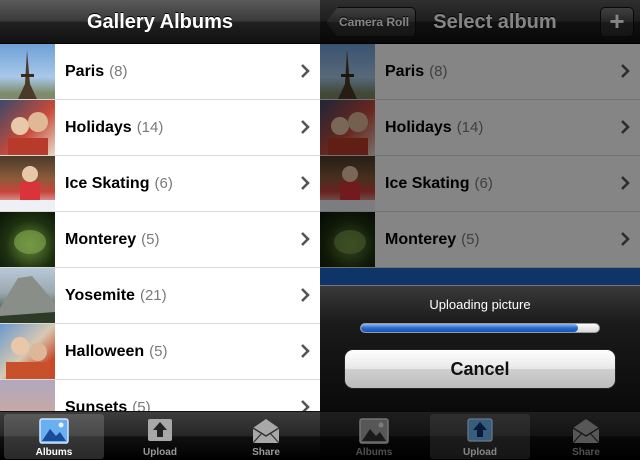  I want to click on progress-fill, so click(469, 328).